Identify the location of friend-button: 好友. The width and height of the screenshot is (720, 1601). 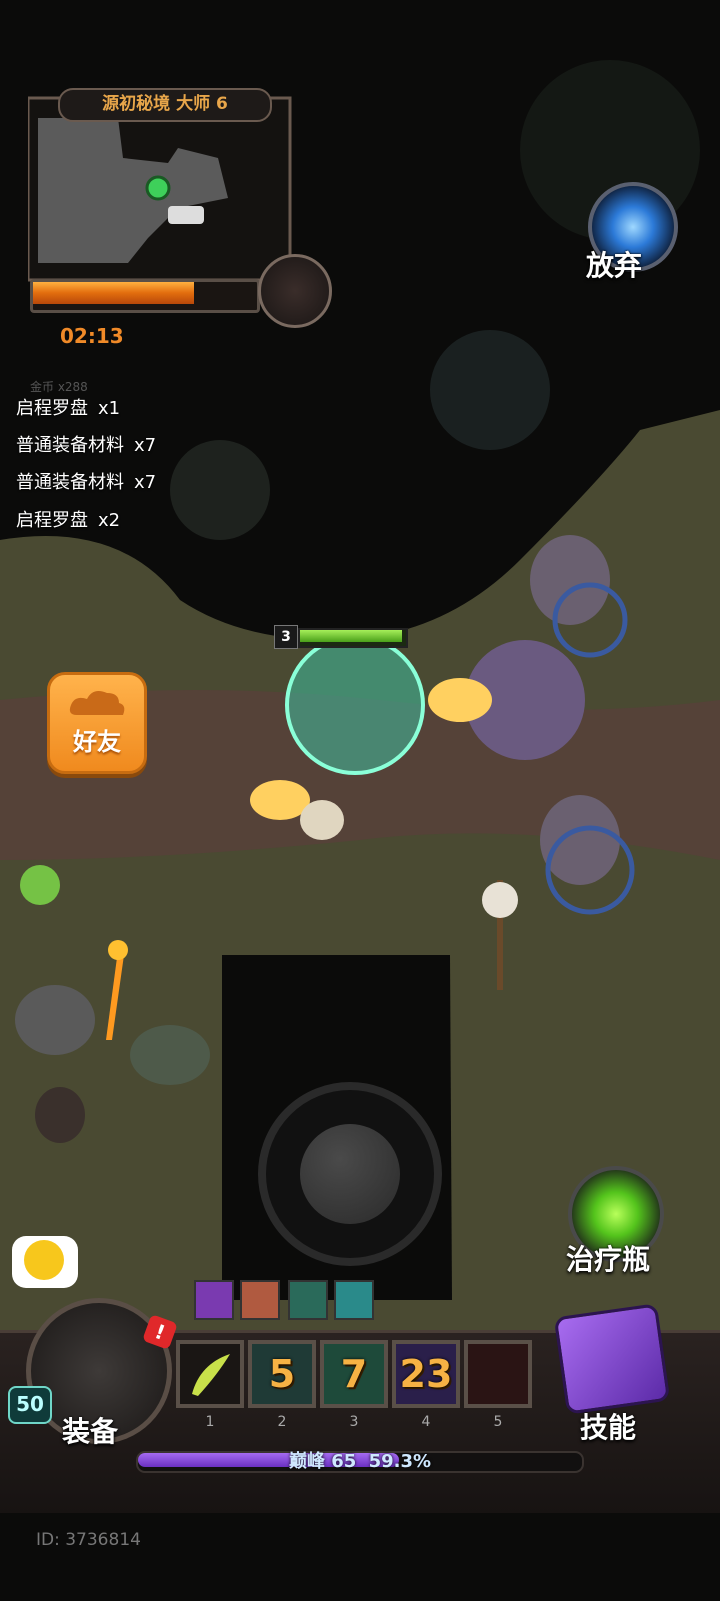
(97, 723).